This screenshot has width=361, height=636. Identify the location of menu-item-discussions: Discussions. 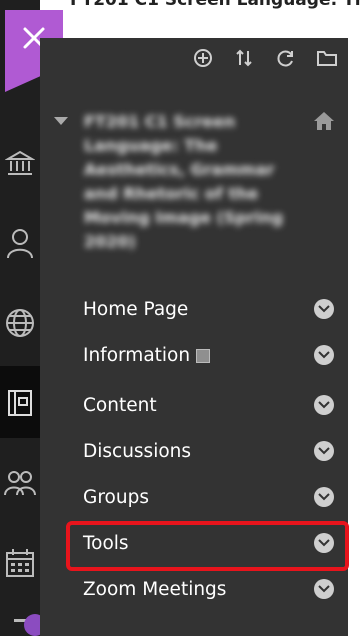
(194, 453).